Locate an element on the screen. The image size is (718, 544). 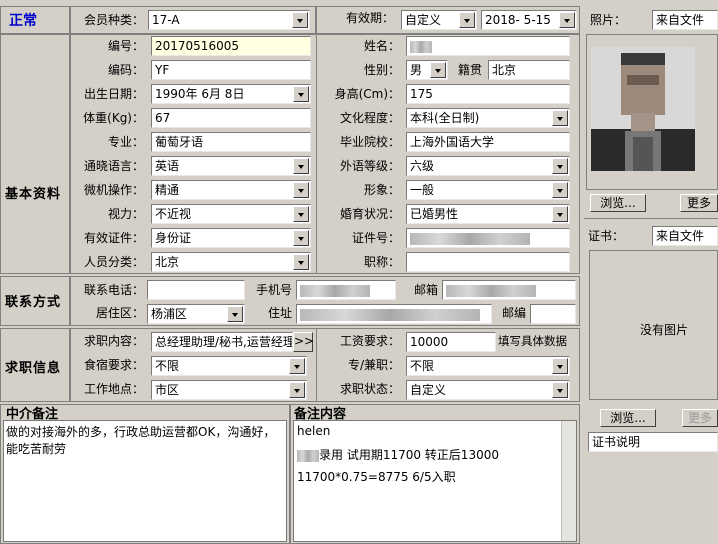
member-type-label: 会员种类： is located at coordinates (113, 20).